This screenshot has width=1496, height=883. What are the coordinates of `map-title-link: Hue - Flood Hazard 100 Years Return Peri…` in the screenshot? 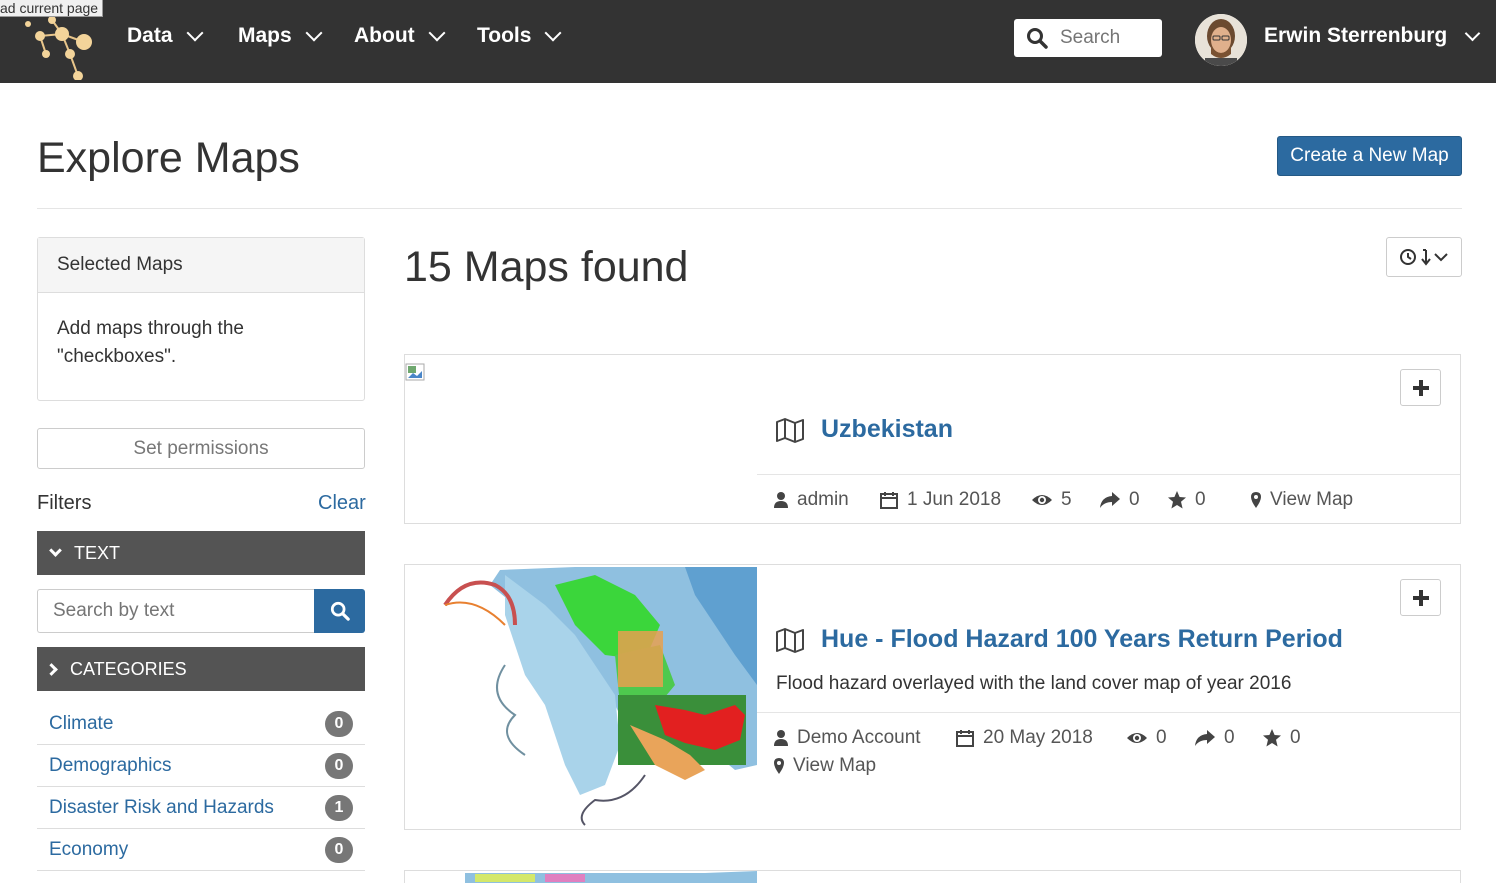 It's located at (1082, 639).